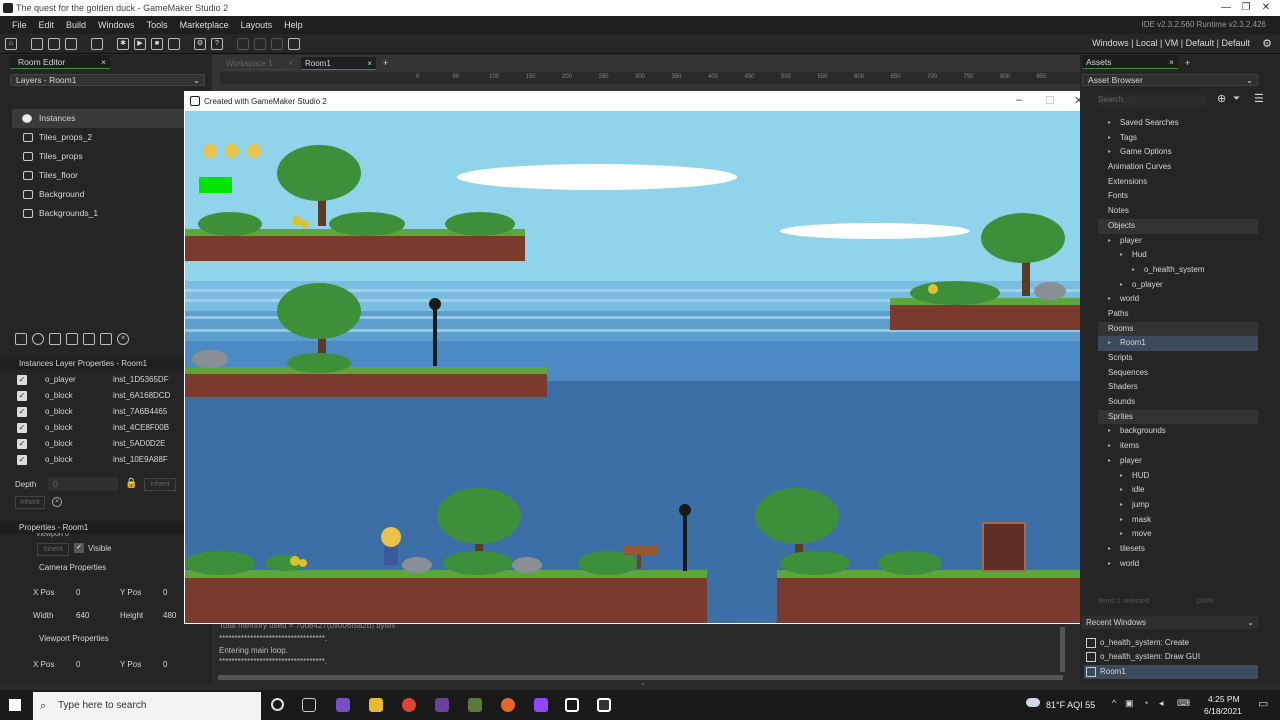 This screenshot has width=1280, height=720. Describe the element at coordinates (106, 339) in the screenshot. I see `add-folder-icon` at that location.